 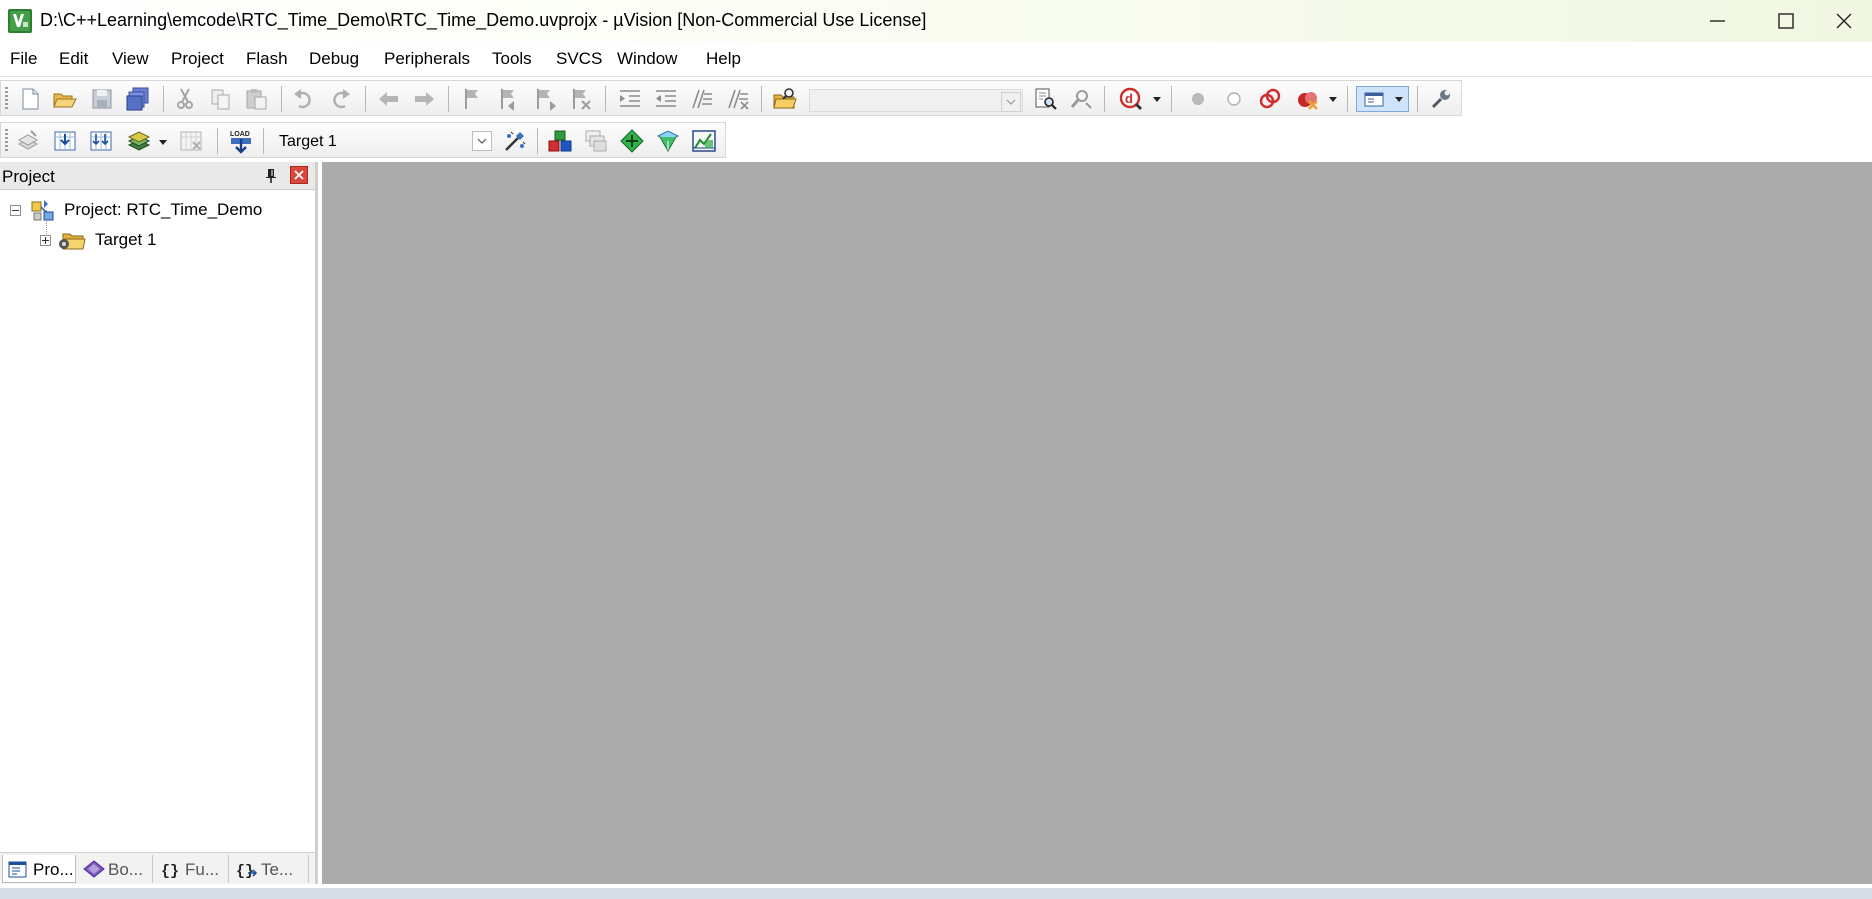 What do you see at coordinates (1844, 21) in the screenshot?
I see `close-window-button` at bounding box center [1844, 21].